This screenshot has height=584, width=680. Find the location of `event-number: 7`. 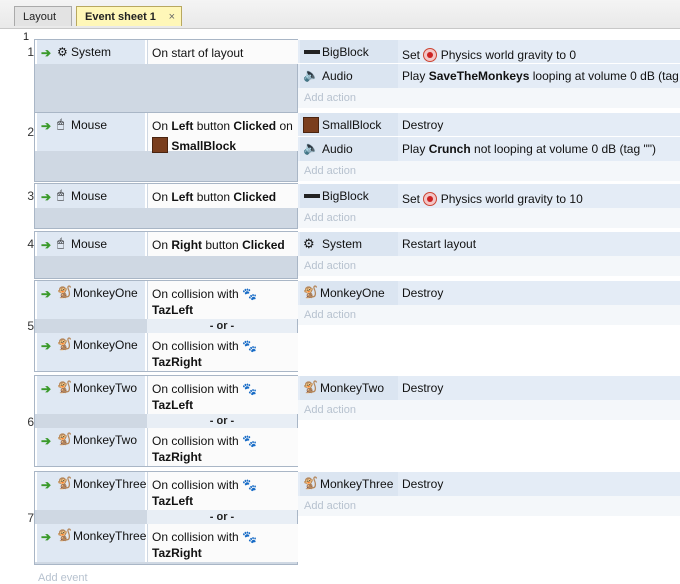

event-number: 7 is located at coordinates (30, 518).